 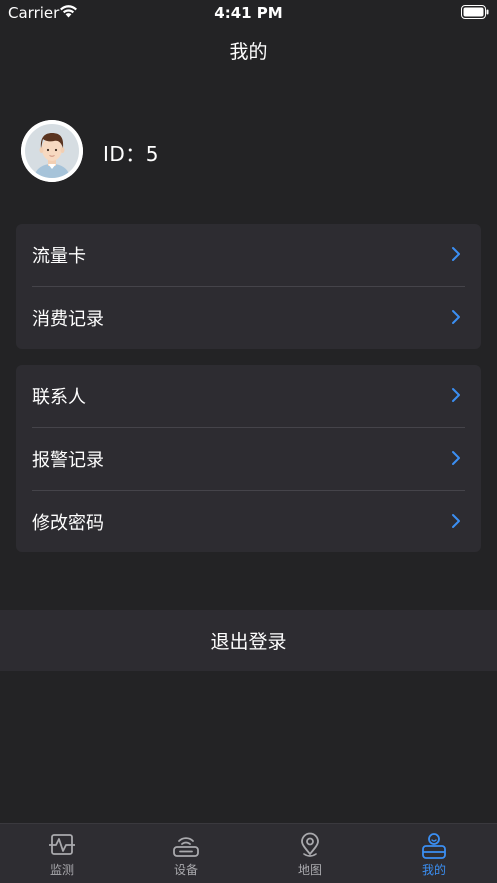 I want to click on menu-item-label: 修改密码, so click(x=68, y=523).